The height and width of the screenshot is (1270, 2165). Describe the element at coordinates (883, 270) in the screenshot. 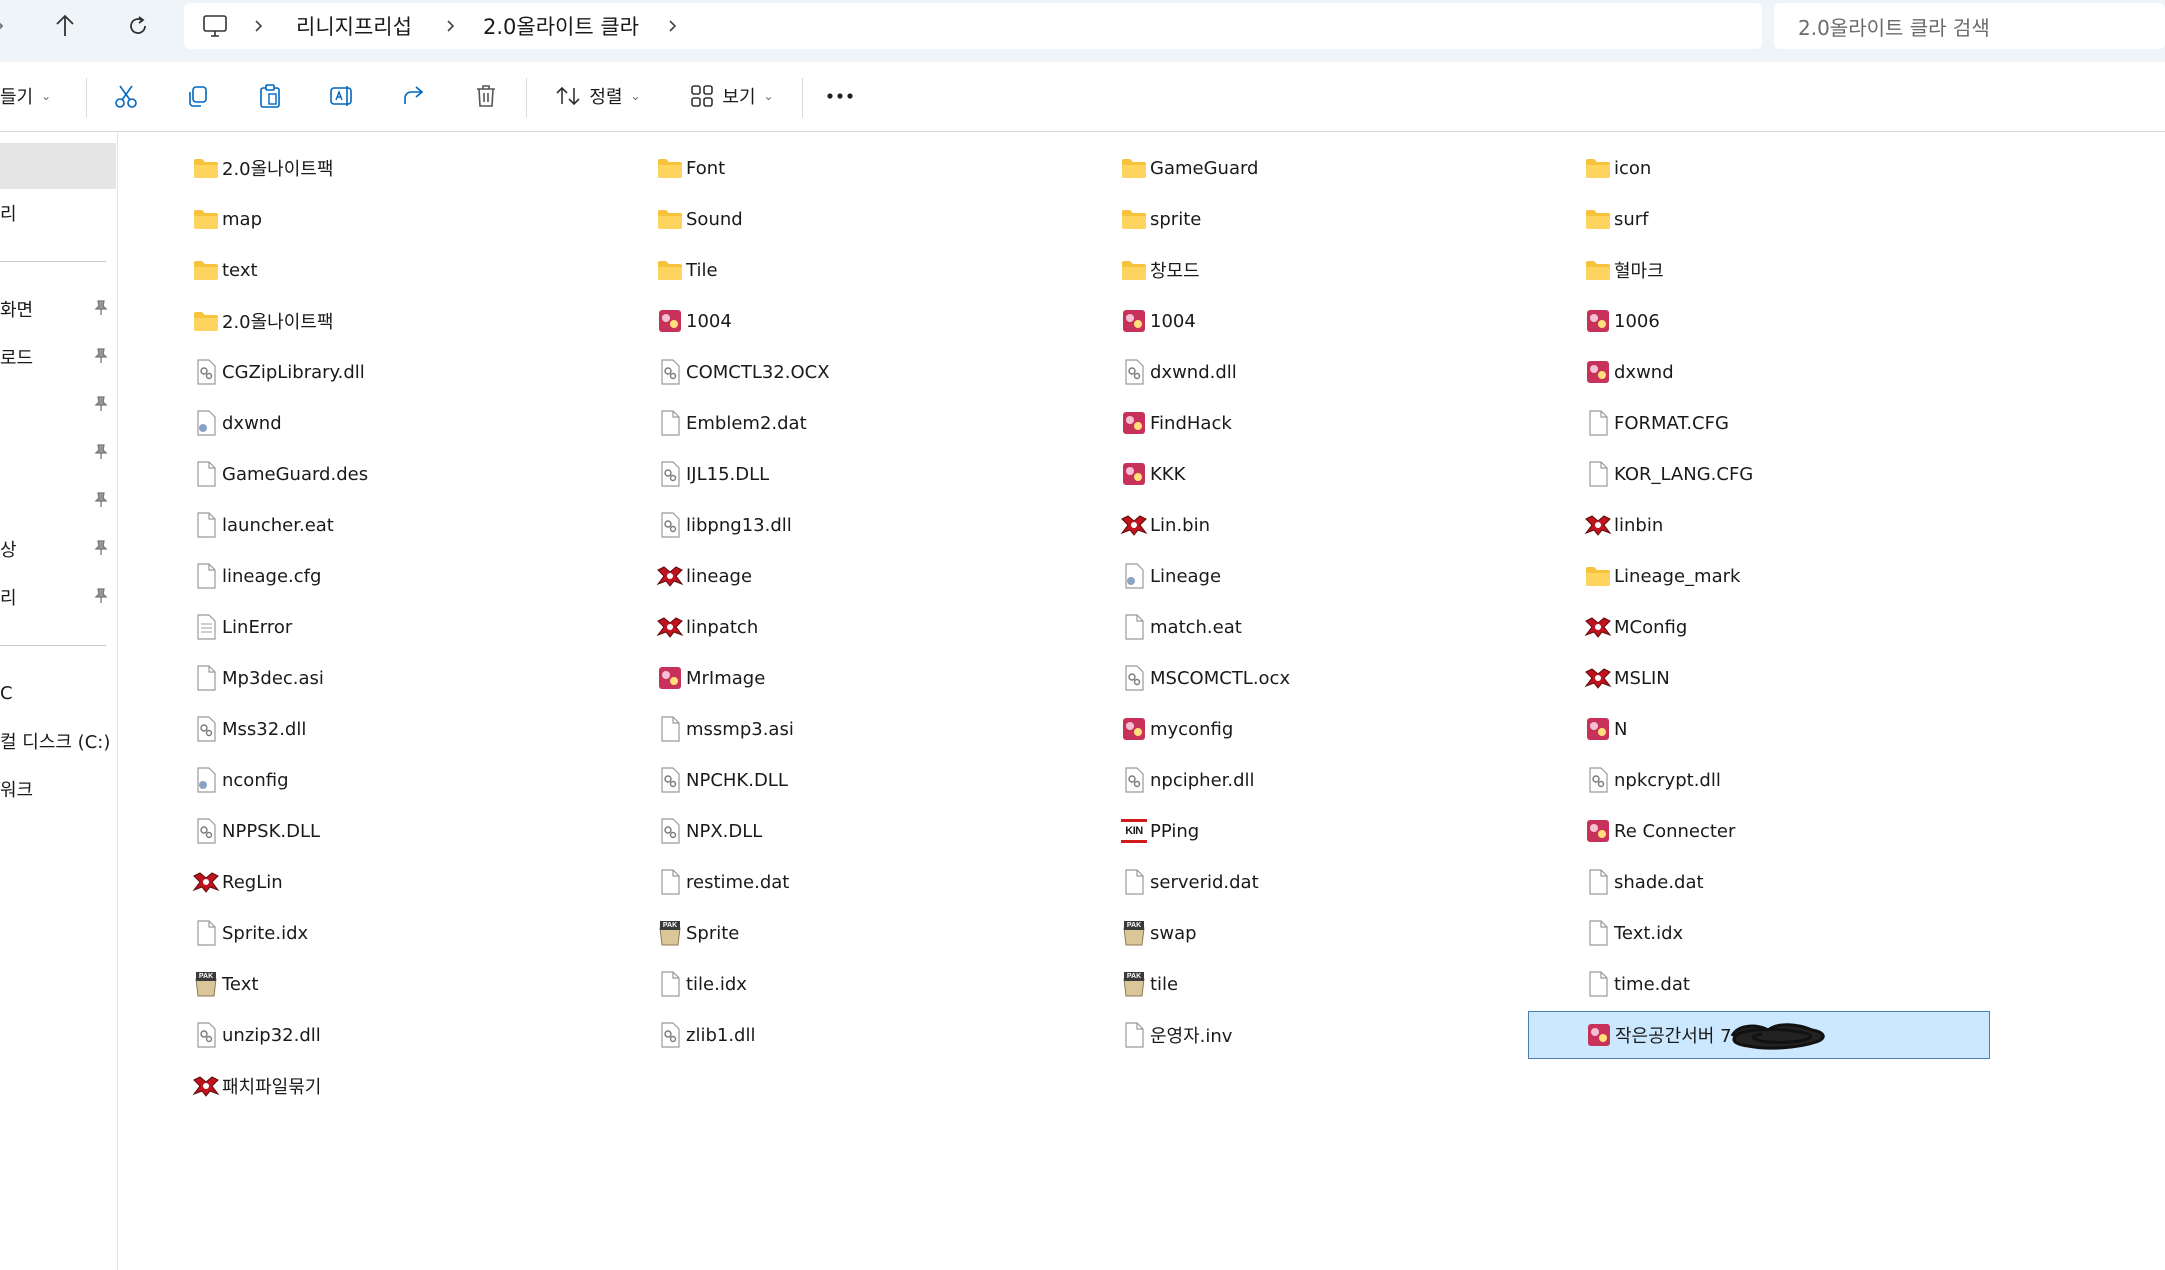

I see `file-item: Tile` at that location.